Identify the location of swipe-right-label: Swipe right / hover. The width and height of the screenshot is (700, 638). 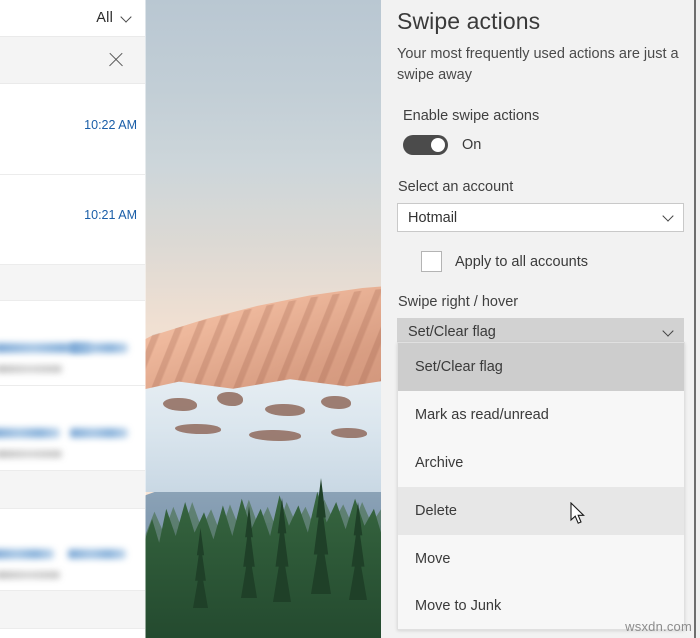
(458, 302).